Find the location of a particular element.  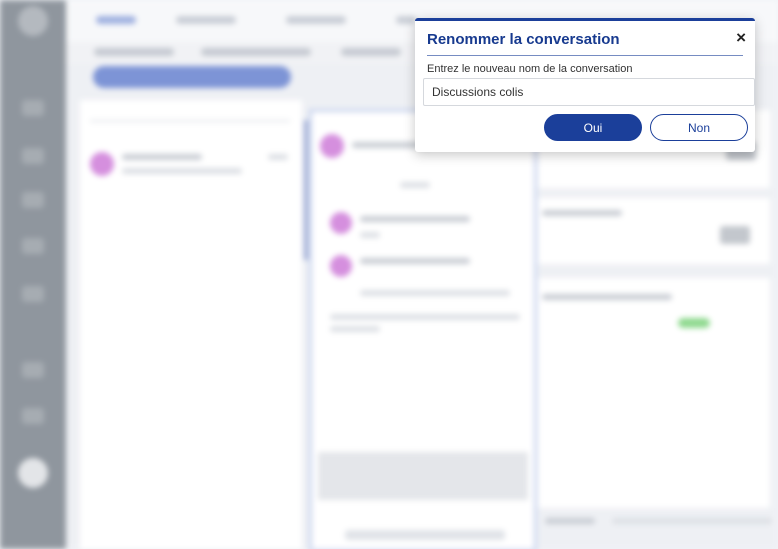

field-label: Entrez le nouveau nom de la conversation is located at coordinates (530, 69).